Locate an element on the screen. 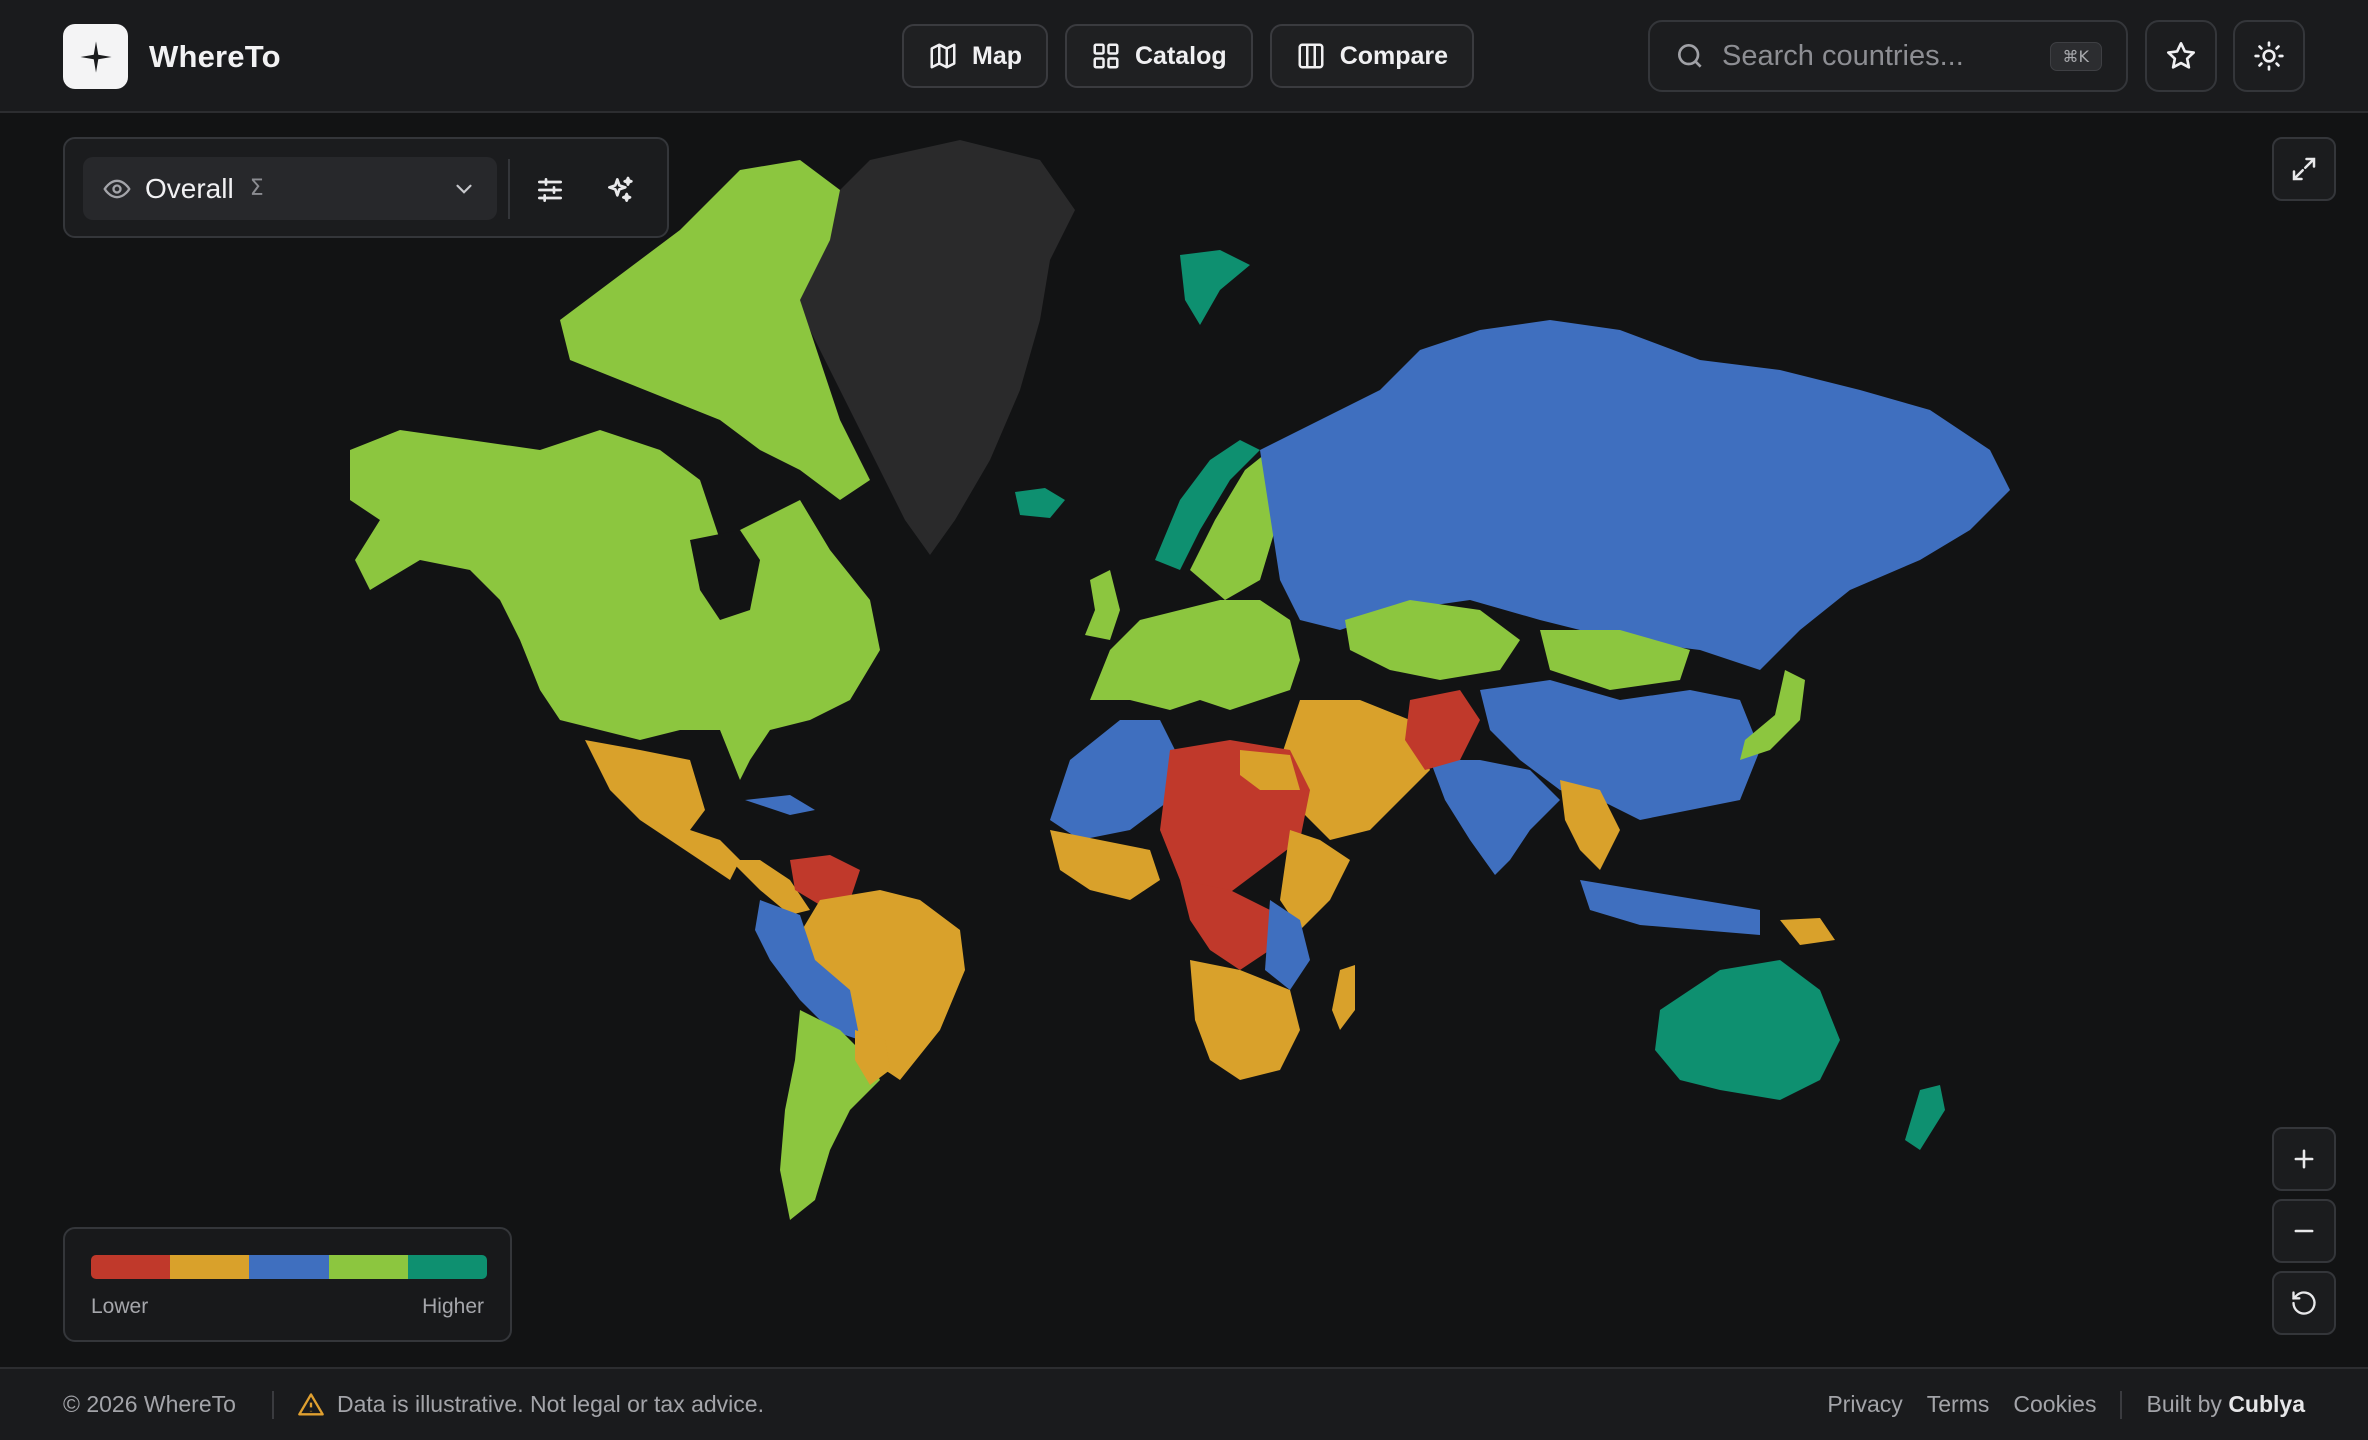 The width and height of the screenshot is (2368, 1440). grid-icon is located at coordinates (1106, 56).